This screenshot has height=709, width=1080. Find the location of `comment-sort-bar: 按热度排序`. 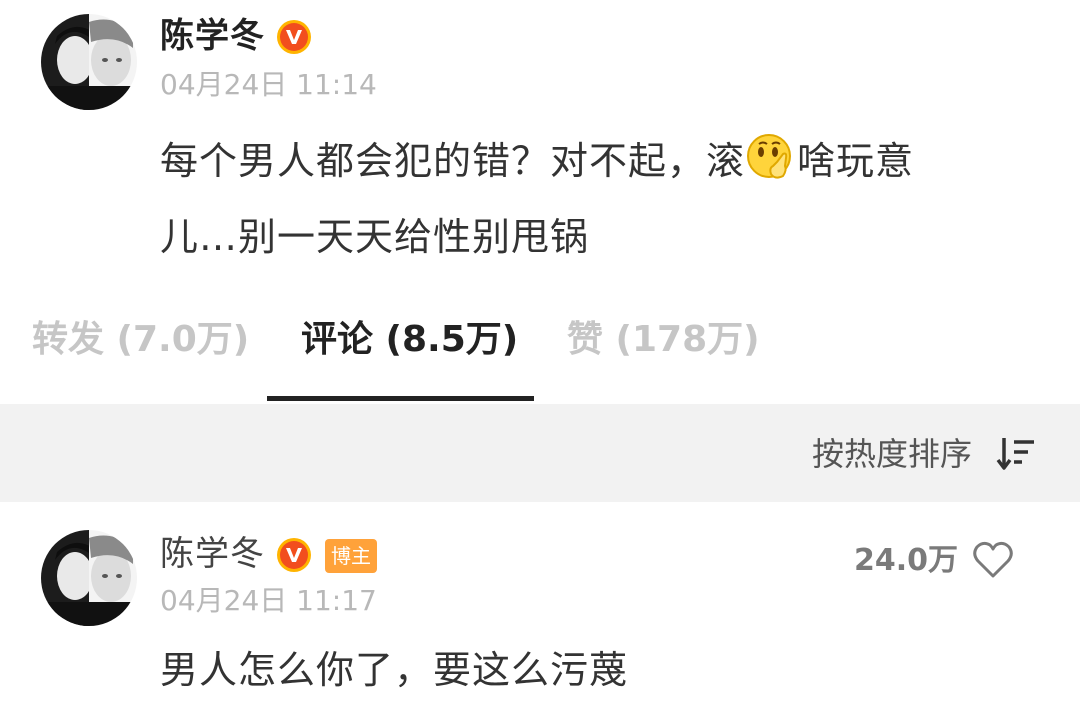

comment-sort-bar: 按热度排序 is located at coordinates (540, 453).